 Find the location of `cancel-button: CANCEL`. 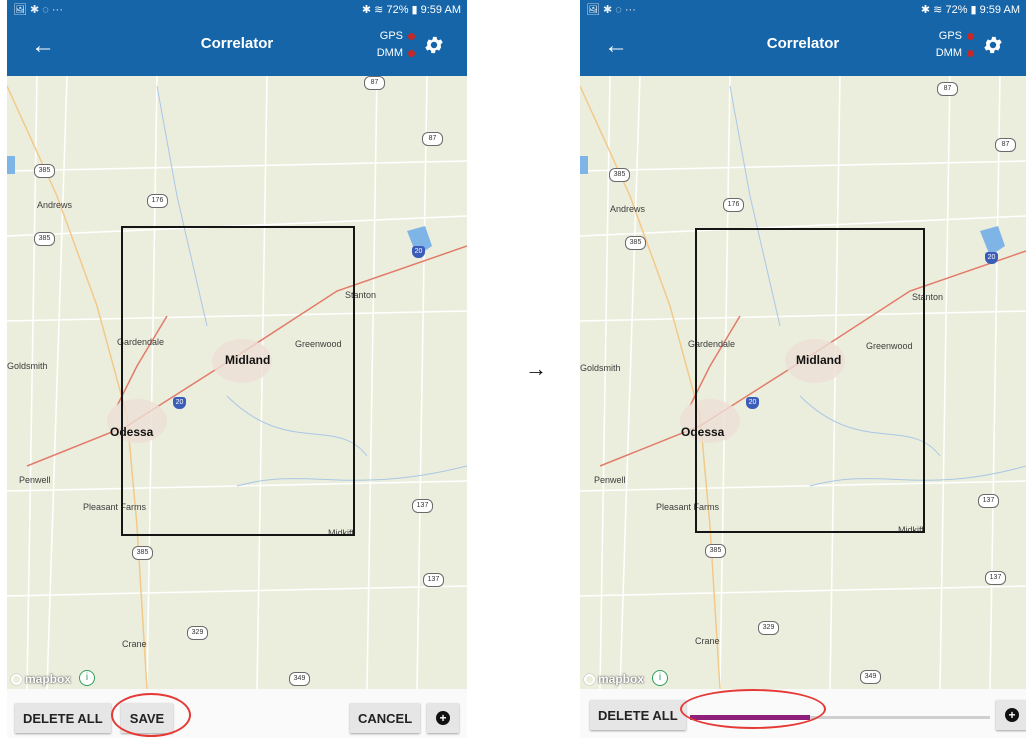

cancel-button: CANCEL is located at coordinates (385, 718).